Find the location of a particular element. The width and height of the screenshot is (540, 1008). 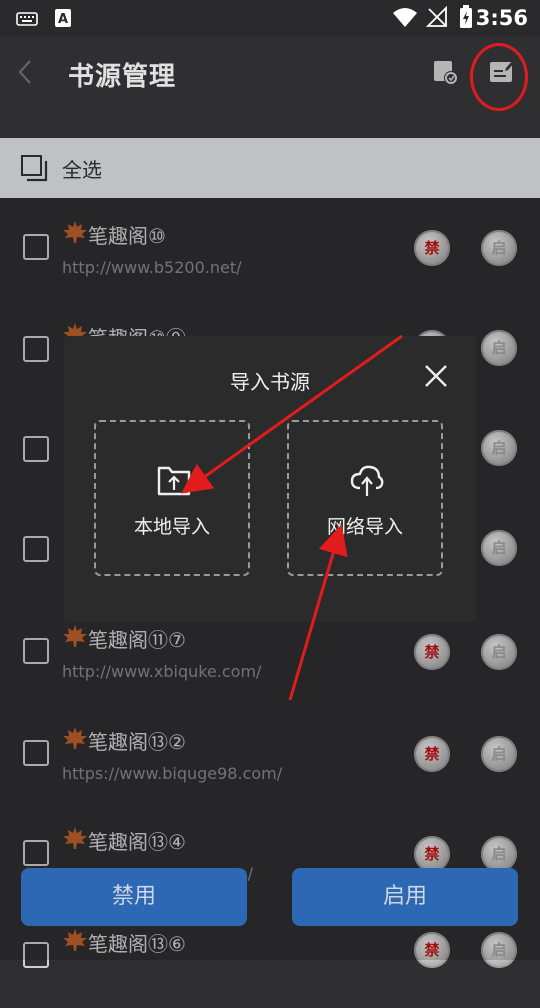

local-import-button: 本地导入 is located at coordinates (172, 498).